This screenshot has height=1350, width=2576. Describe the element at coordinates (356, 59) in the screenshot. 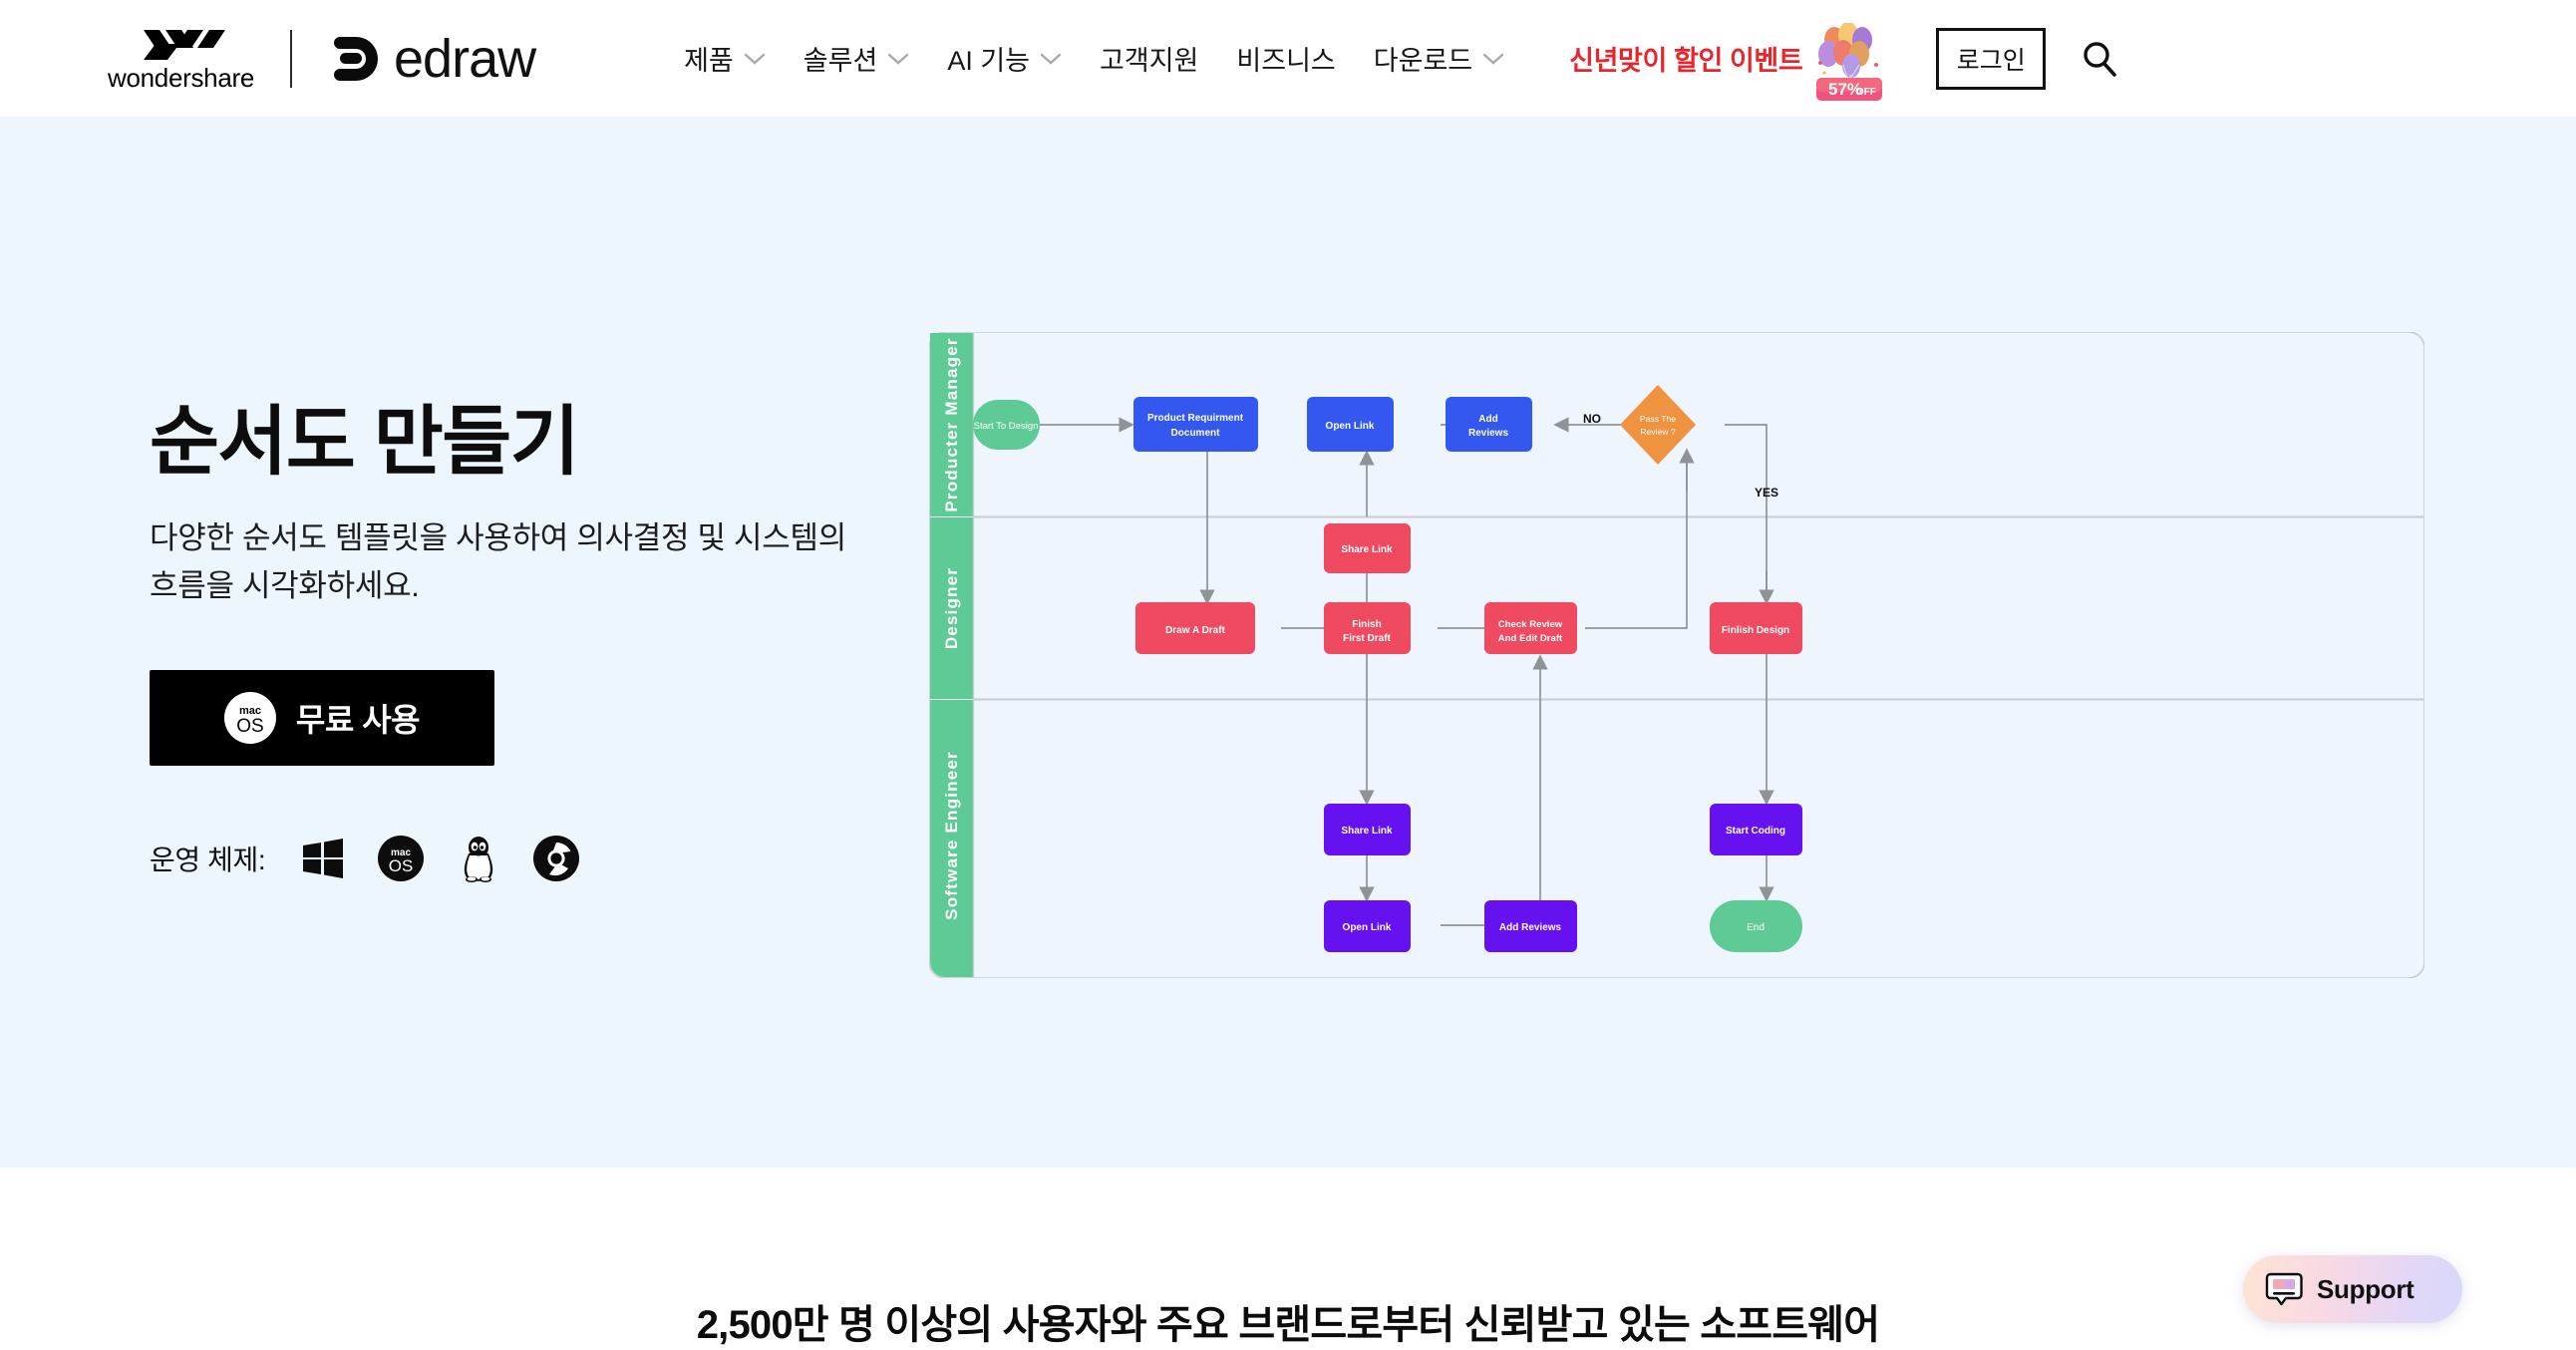

I see `edraw-logo-mark-icon` at that location.